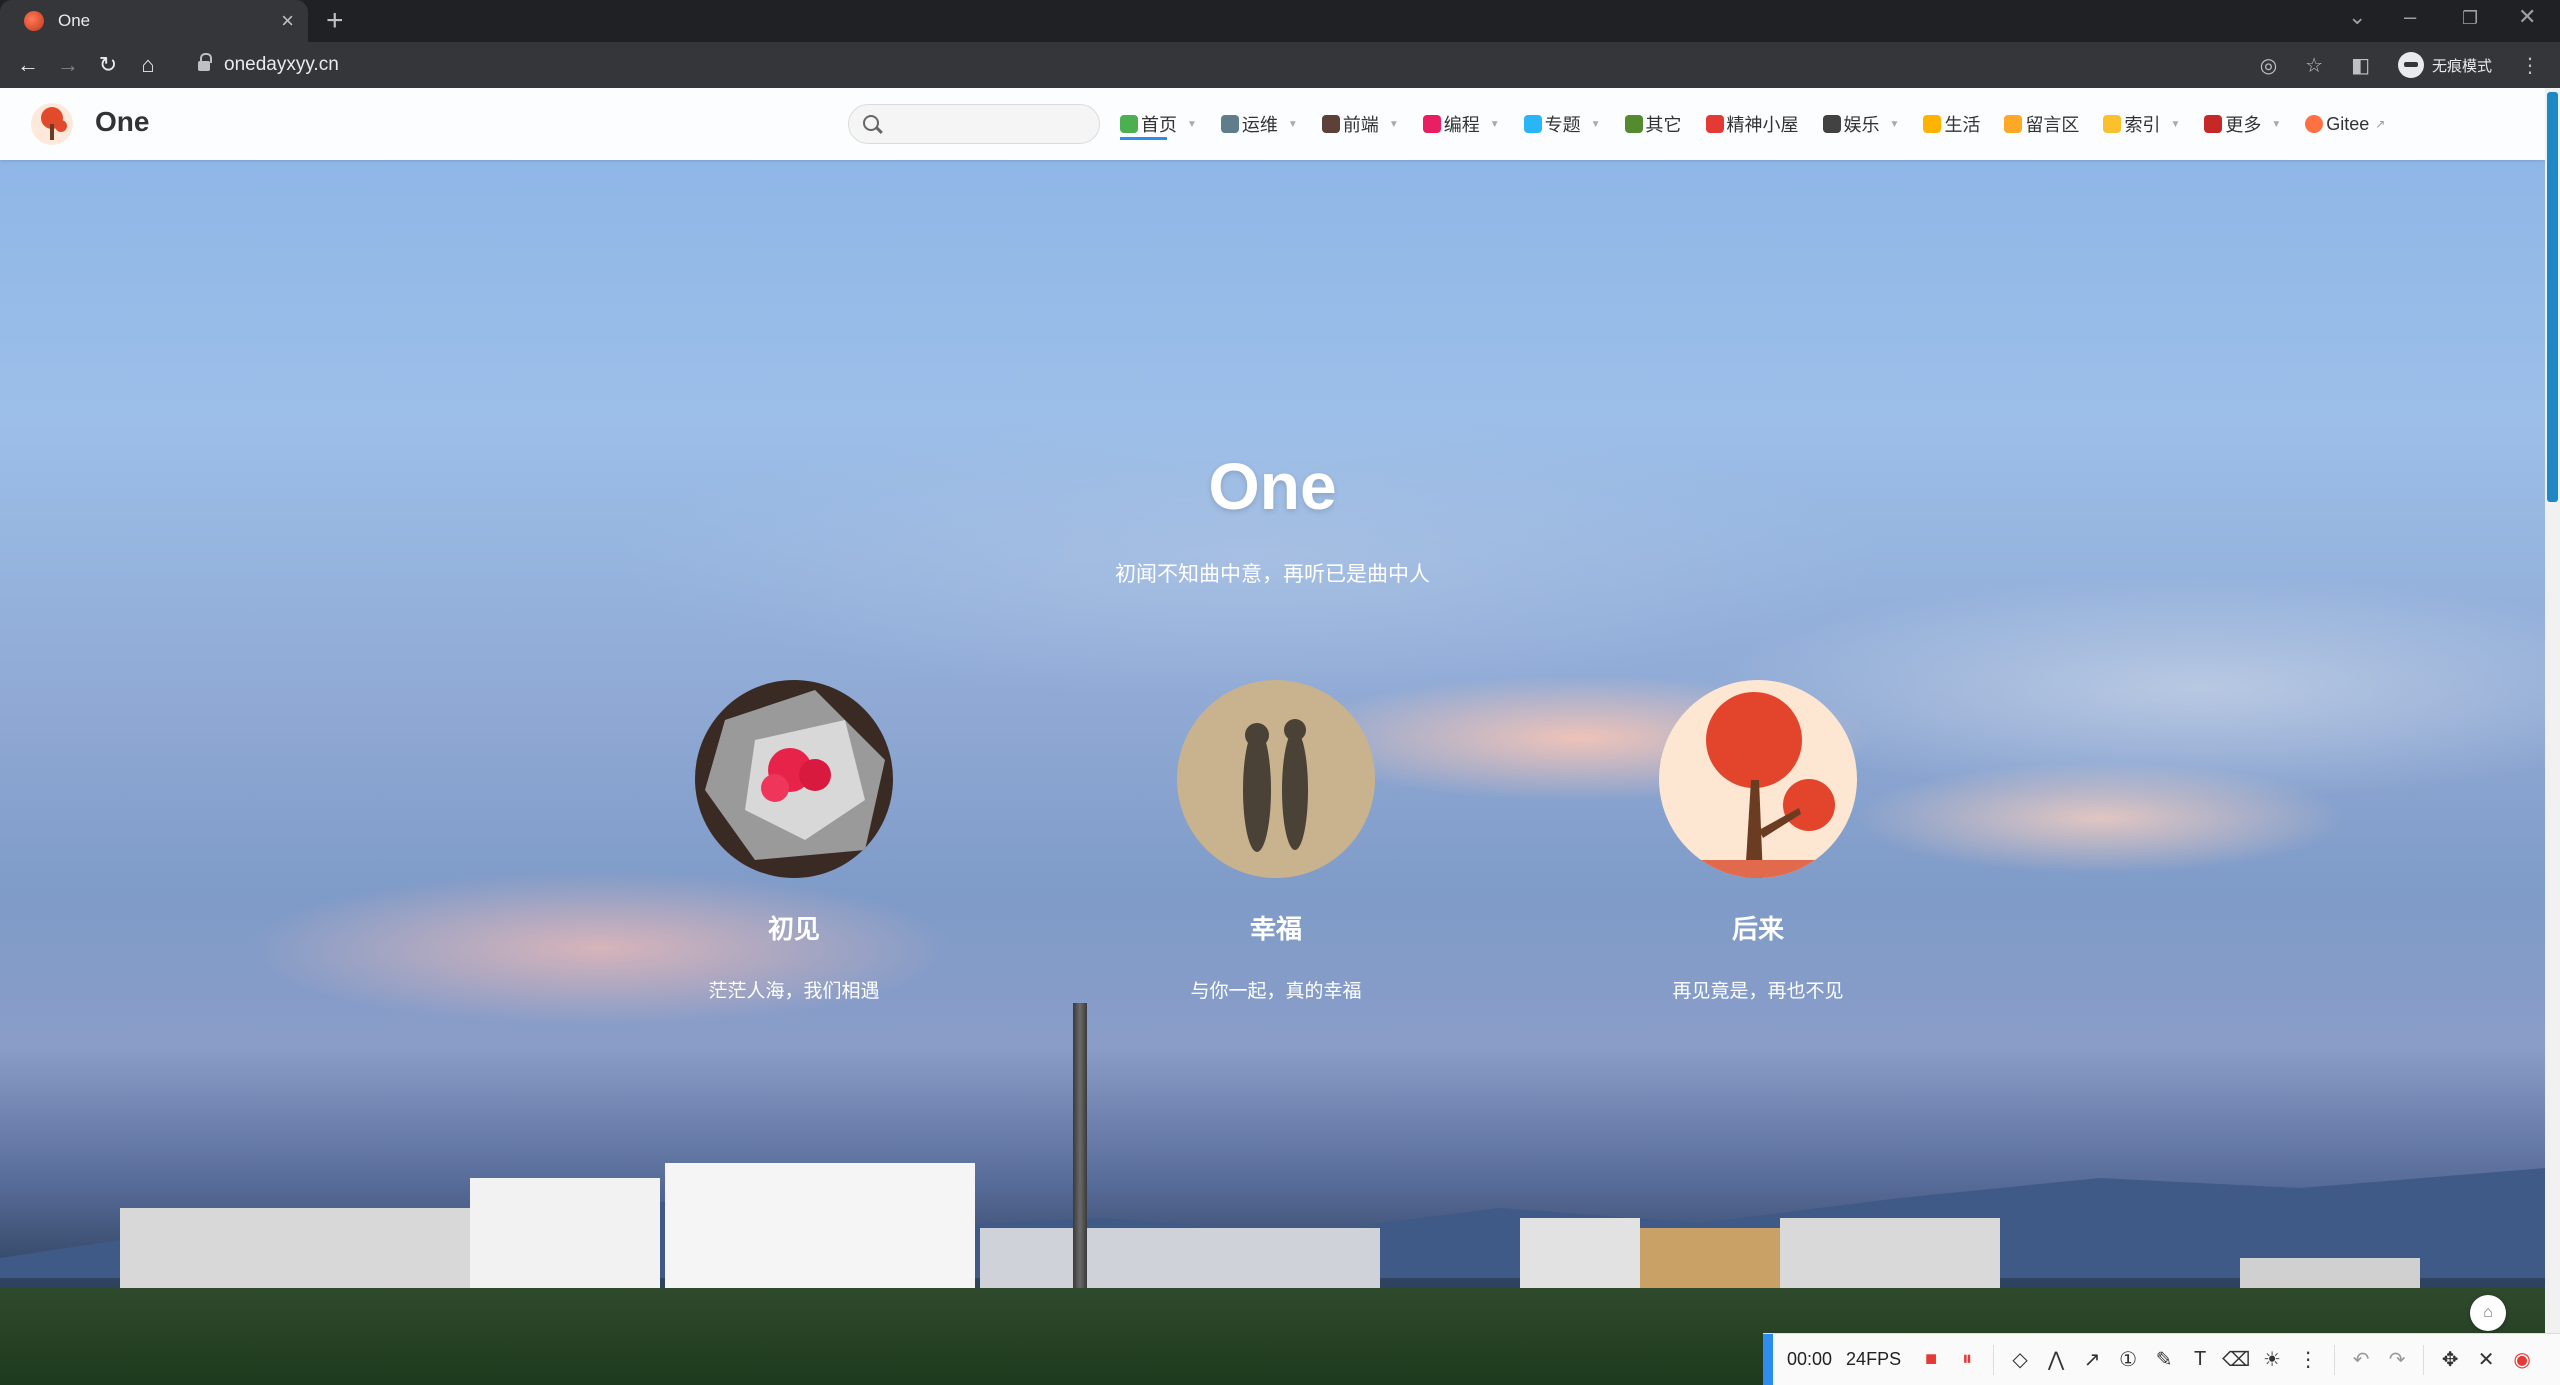  Describe the element at coordinates (1129, 124) in the screenshot. I see `house-icon` at that location.